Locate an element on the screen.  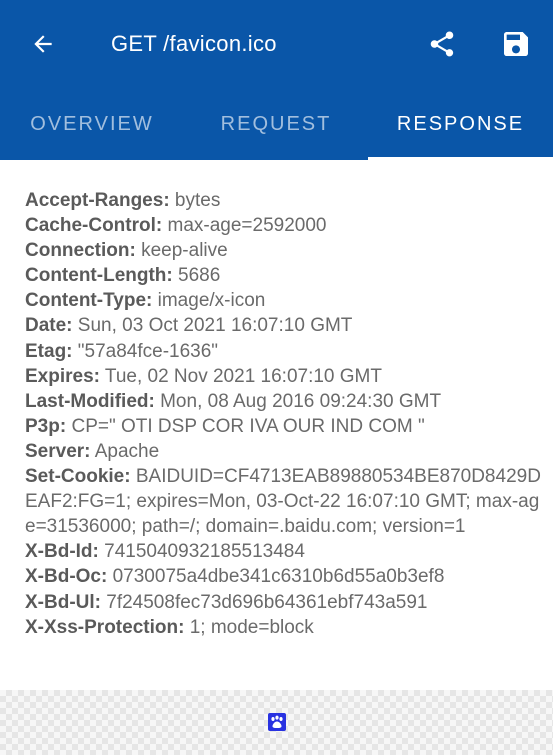
tab-response: RESPONSE is located at coordinates (460, 124).